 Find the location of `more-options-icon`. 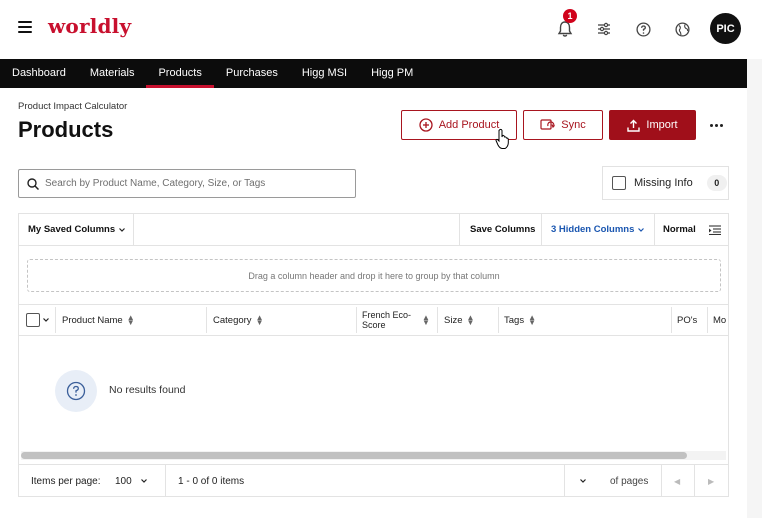

more-options-icon is located at coordinates (716, 125).